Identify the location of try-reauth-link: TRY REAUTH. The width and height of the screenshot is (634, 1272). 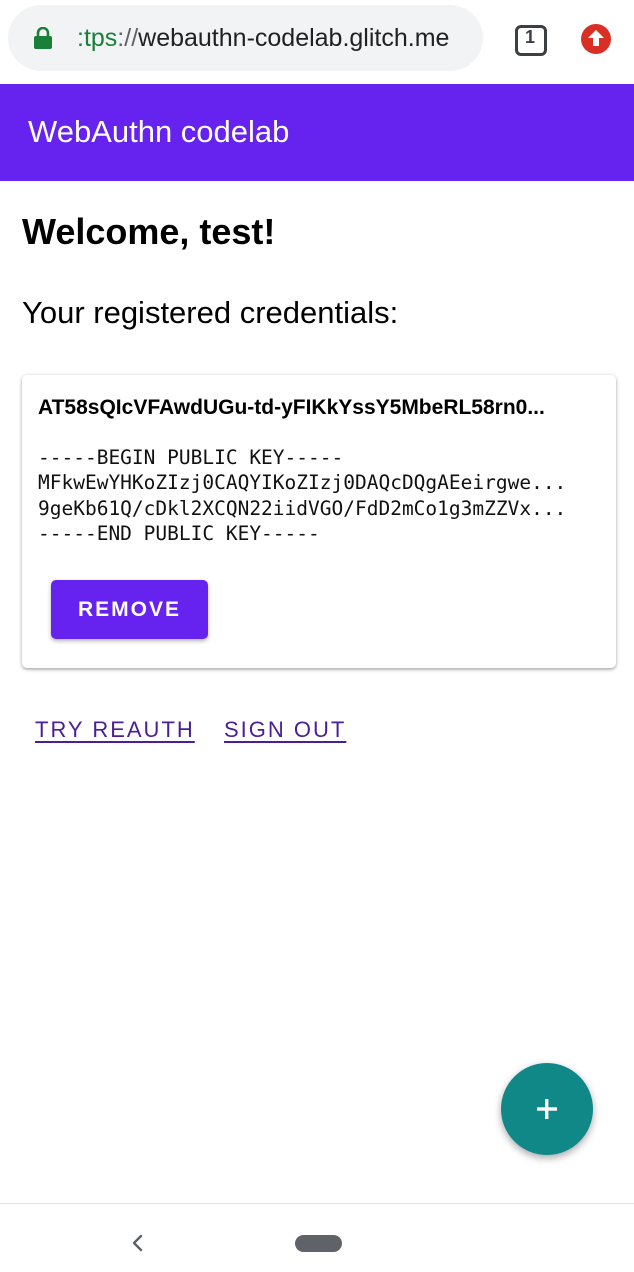
(115, 730).